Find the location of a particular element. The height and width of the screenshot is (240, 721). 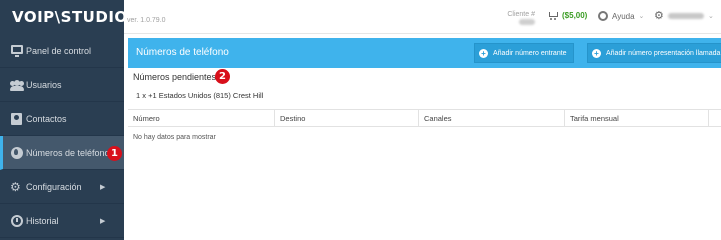

user-name-redacted is located at coordinates (686, 16).